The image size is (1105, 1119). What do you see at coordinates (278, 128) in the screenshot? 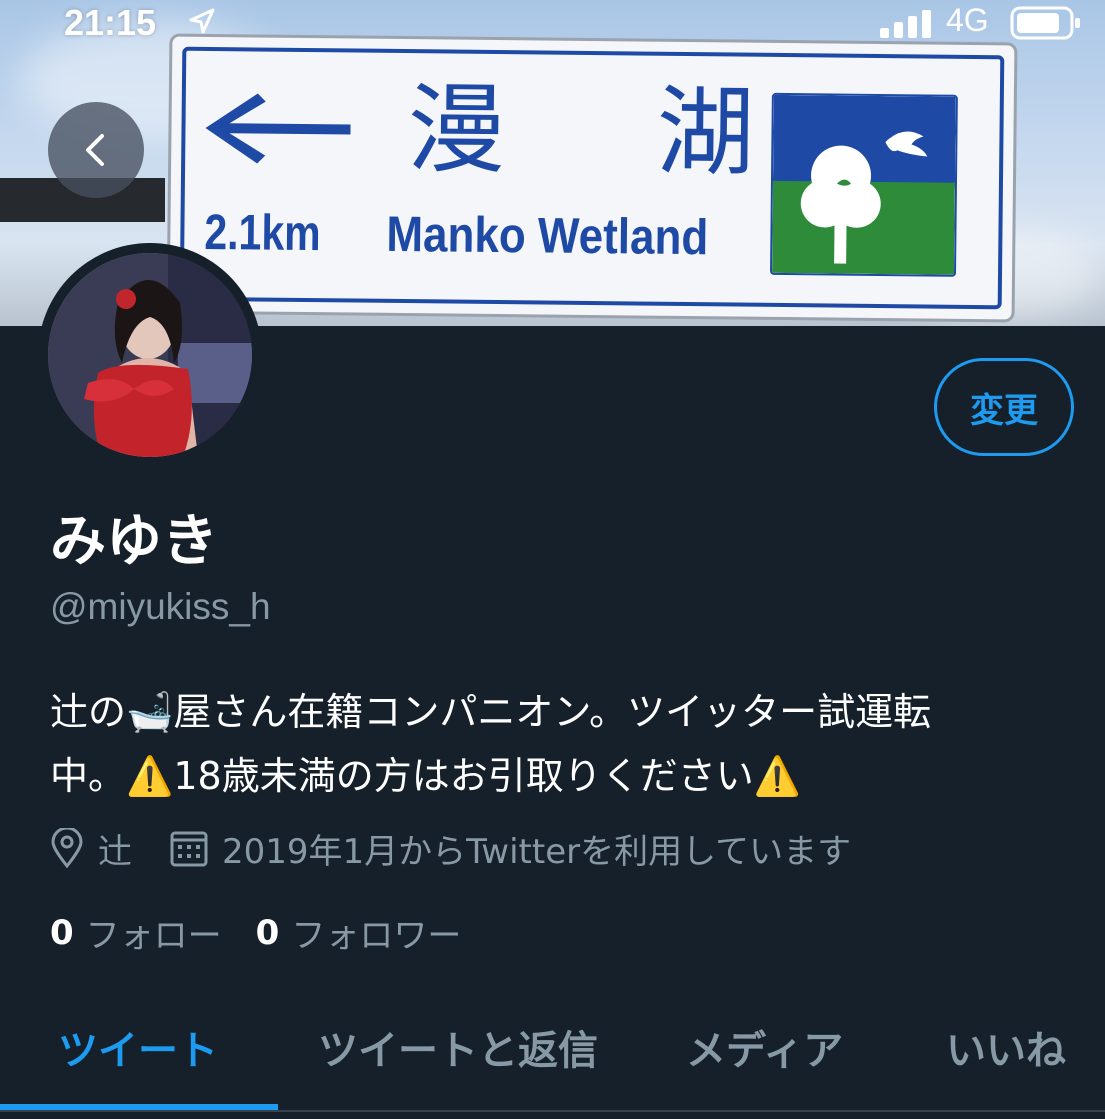
I see `arrow-left-icon` at bounding box center [278, 128].